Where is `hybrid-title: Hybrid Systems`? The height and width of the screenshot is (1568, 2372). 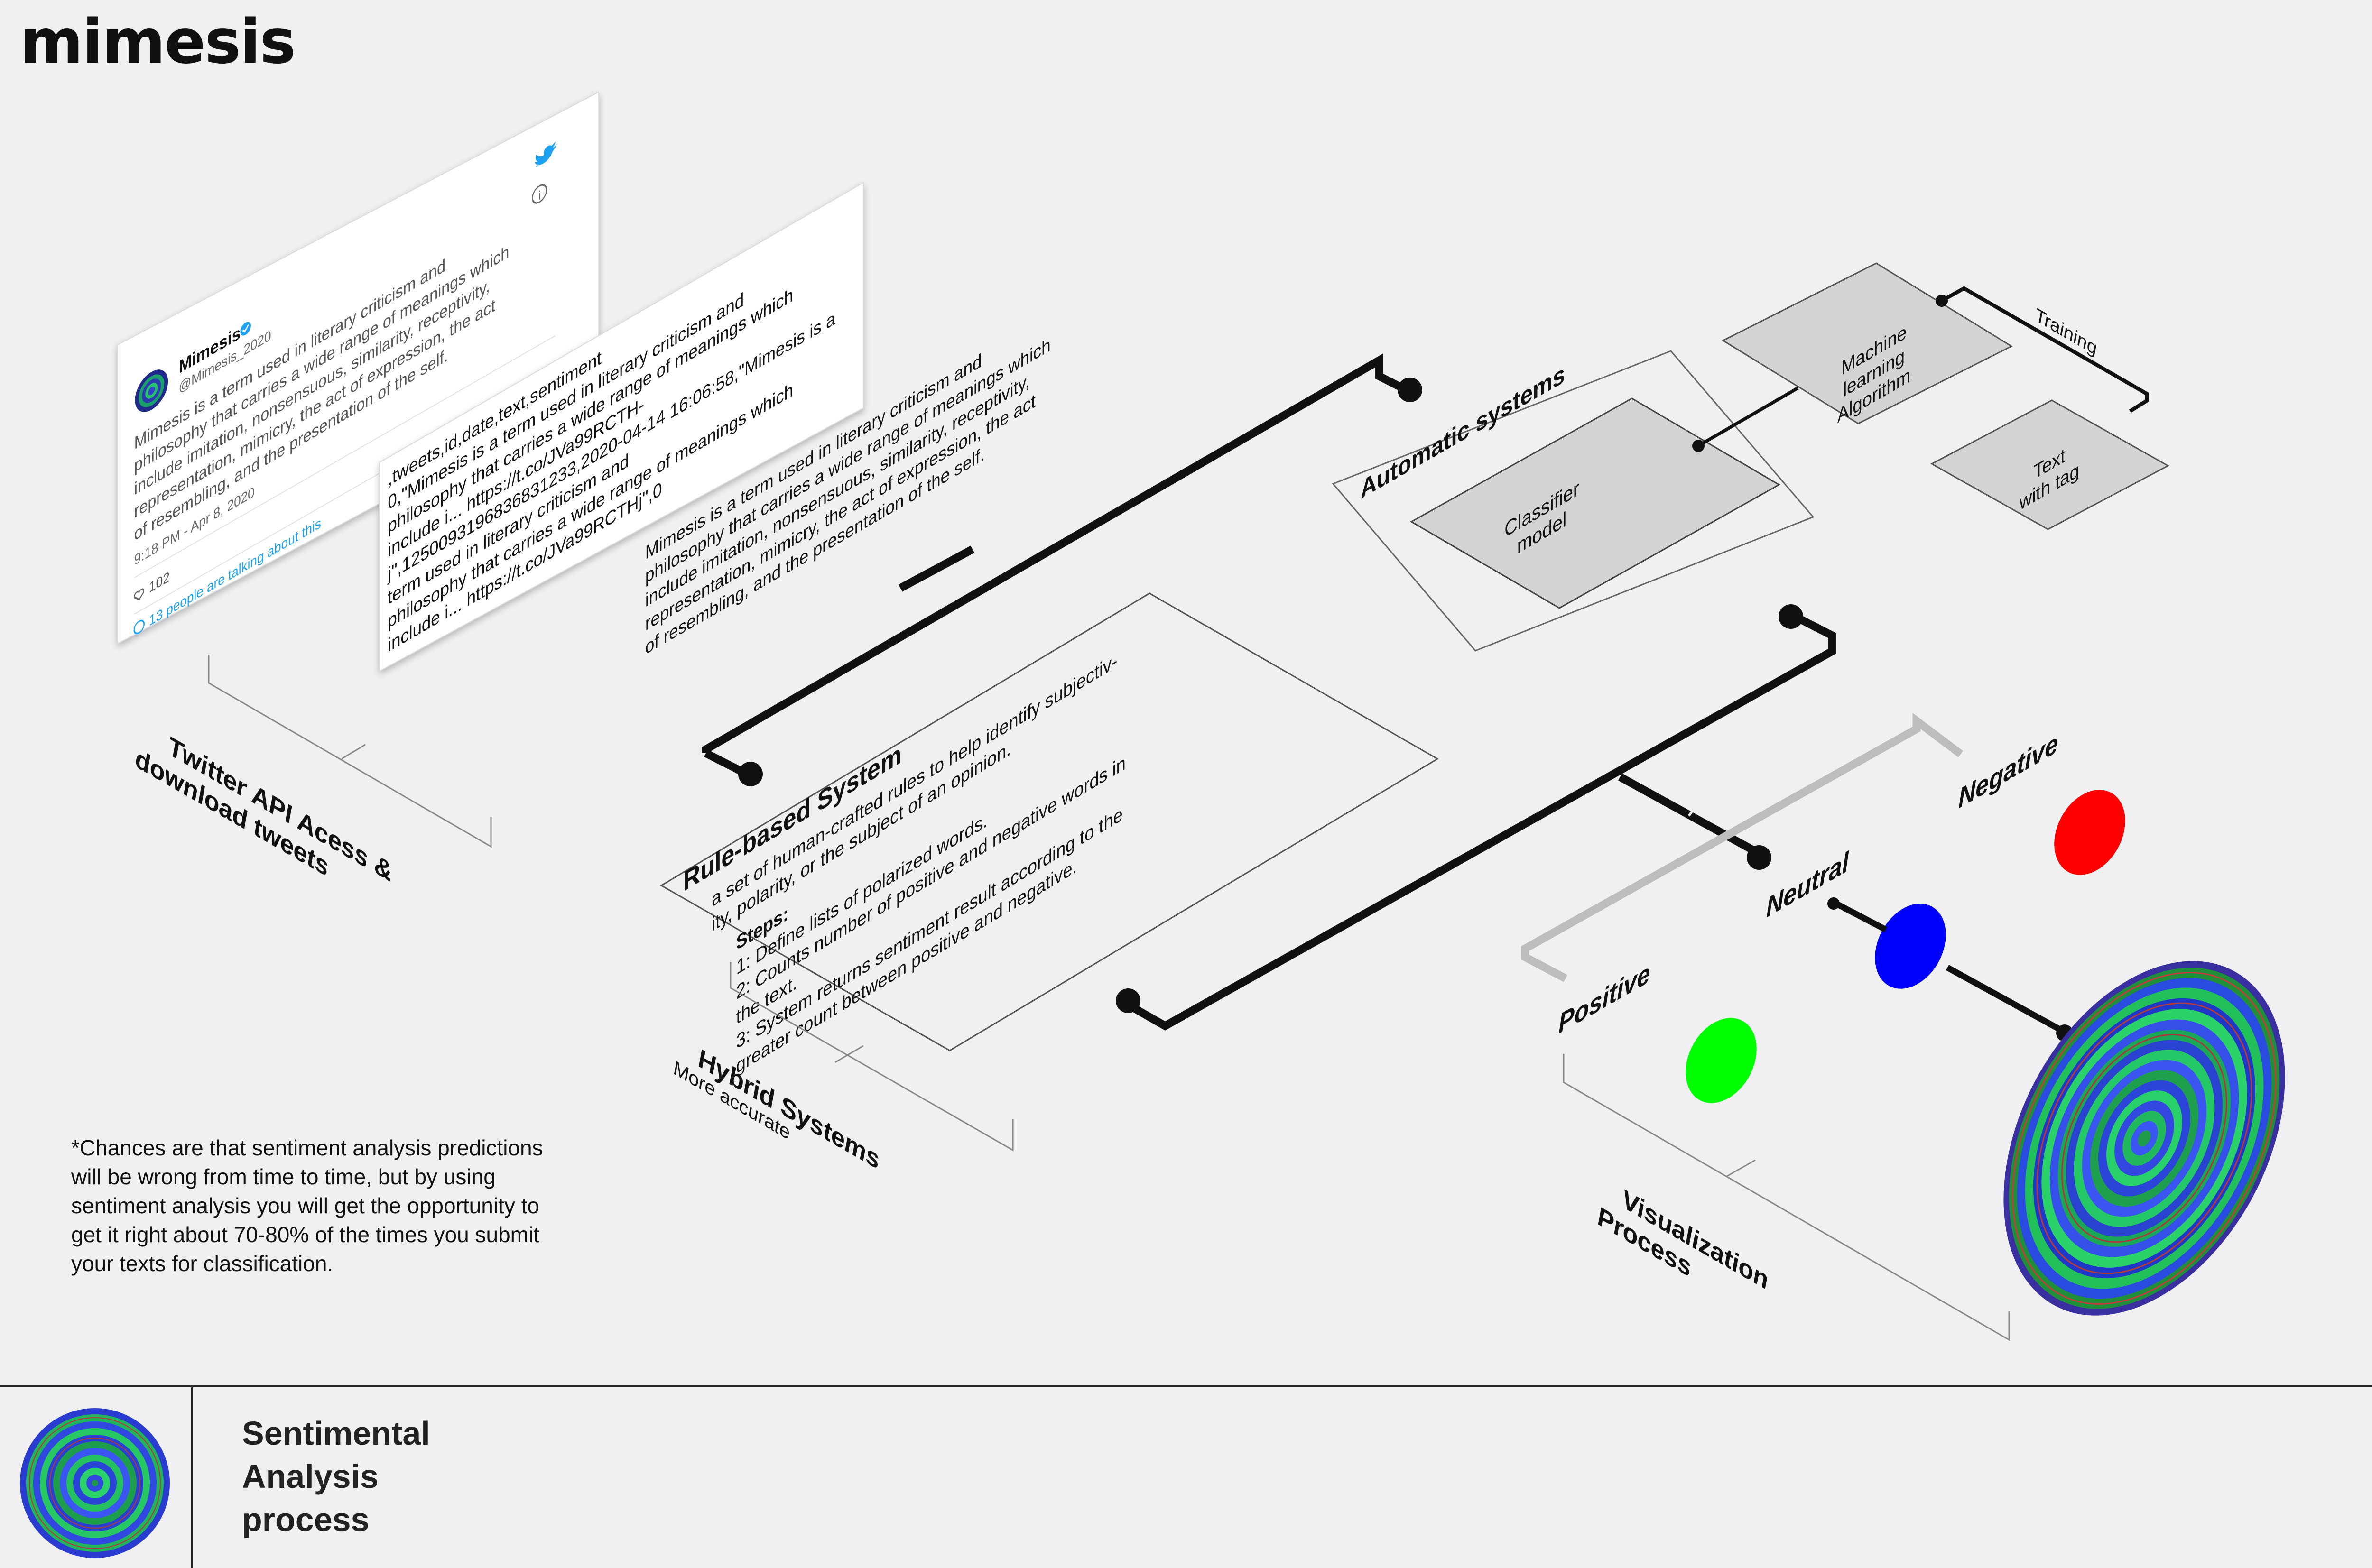 hybrid-title: Hybrid Systems is located at coordinates (788, 1109).